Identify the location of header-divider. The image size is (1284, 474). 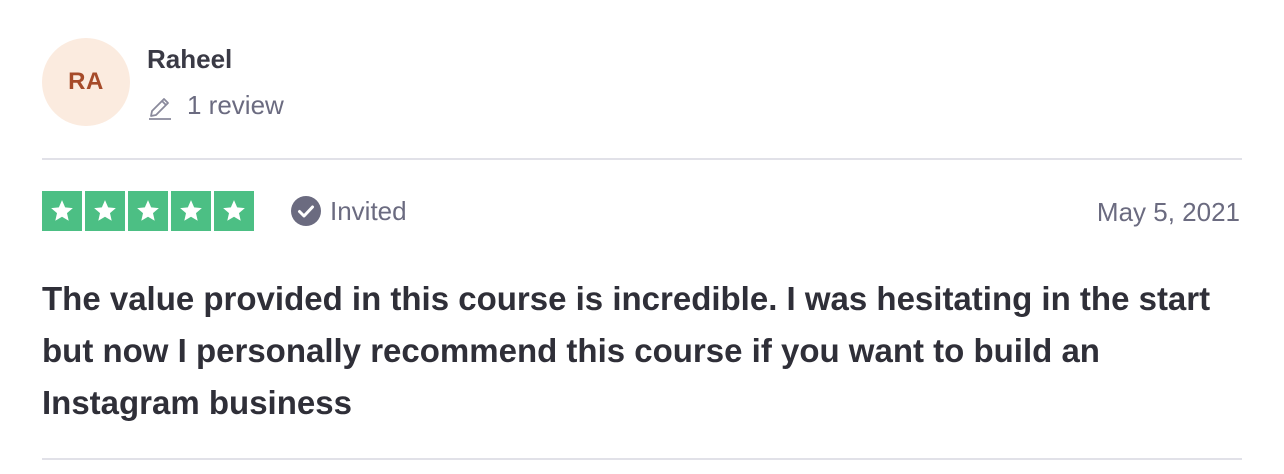
(642, 159).